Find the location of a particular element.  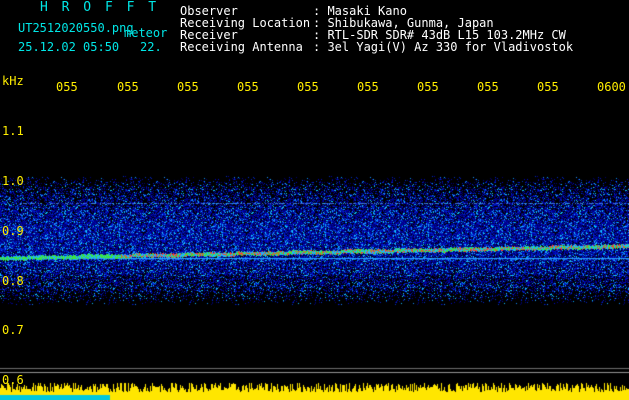

axis-unit: kHz is located at coordinates (13, 81).